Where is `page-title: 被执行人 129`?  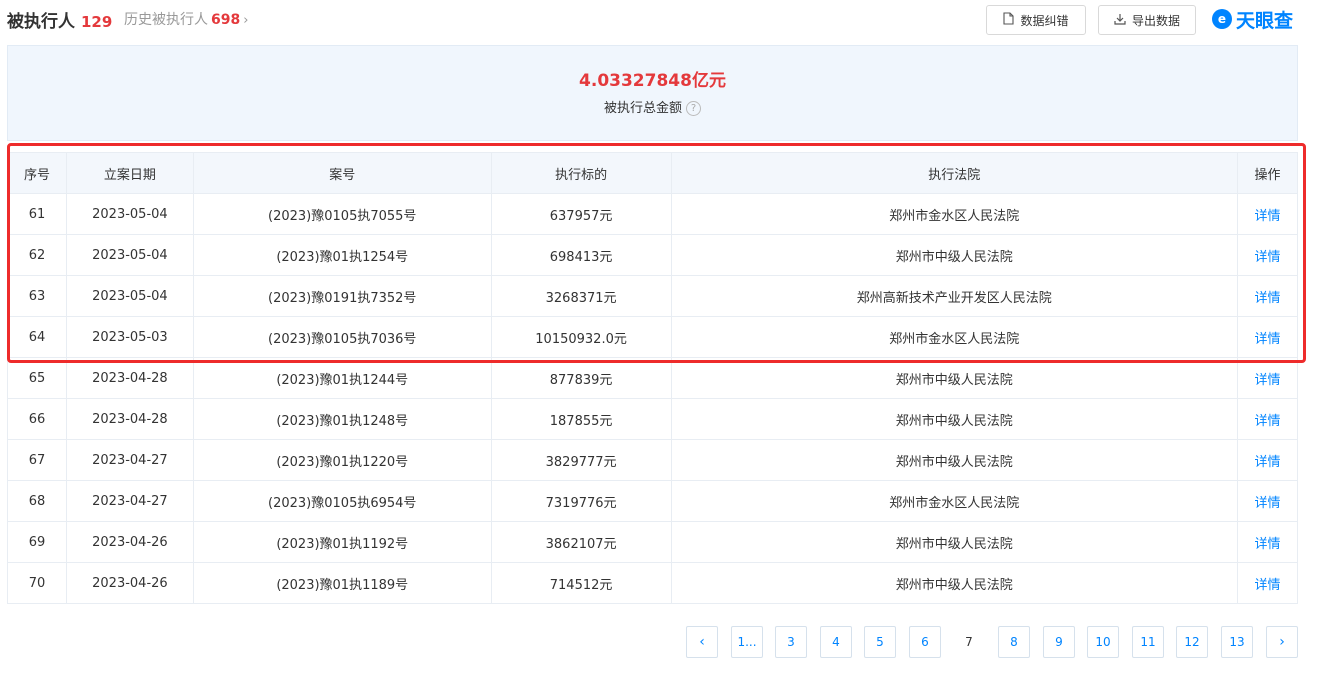 page-title: 被执行人 129 is located at coordinates (59, 19).